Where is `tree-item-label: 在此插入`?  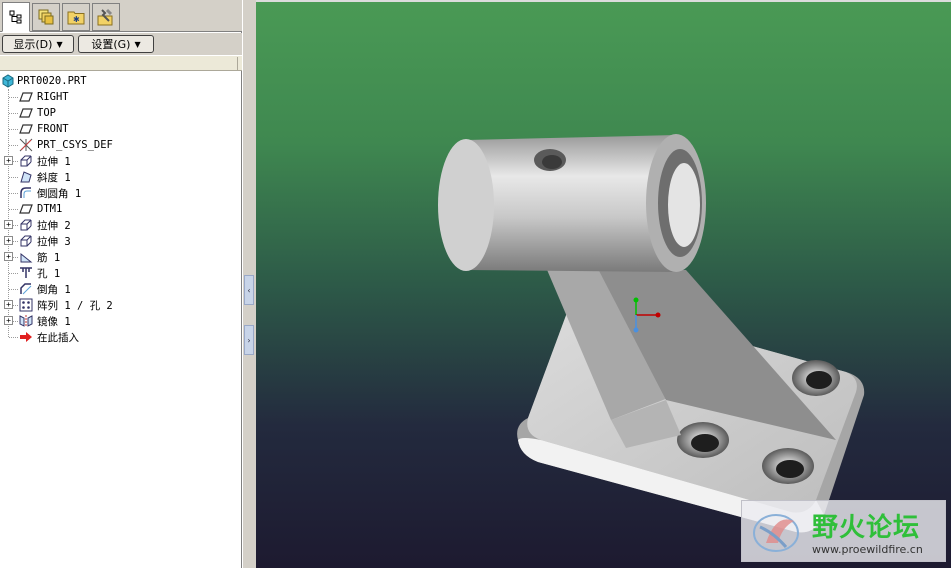
tree-item-label: 在此插入 is located at coordinates (58, 337).